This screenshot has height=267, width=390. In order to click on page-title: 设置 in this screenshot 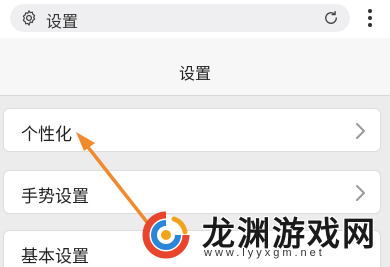, I will do `click(194, 73)`.